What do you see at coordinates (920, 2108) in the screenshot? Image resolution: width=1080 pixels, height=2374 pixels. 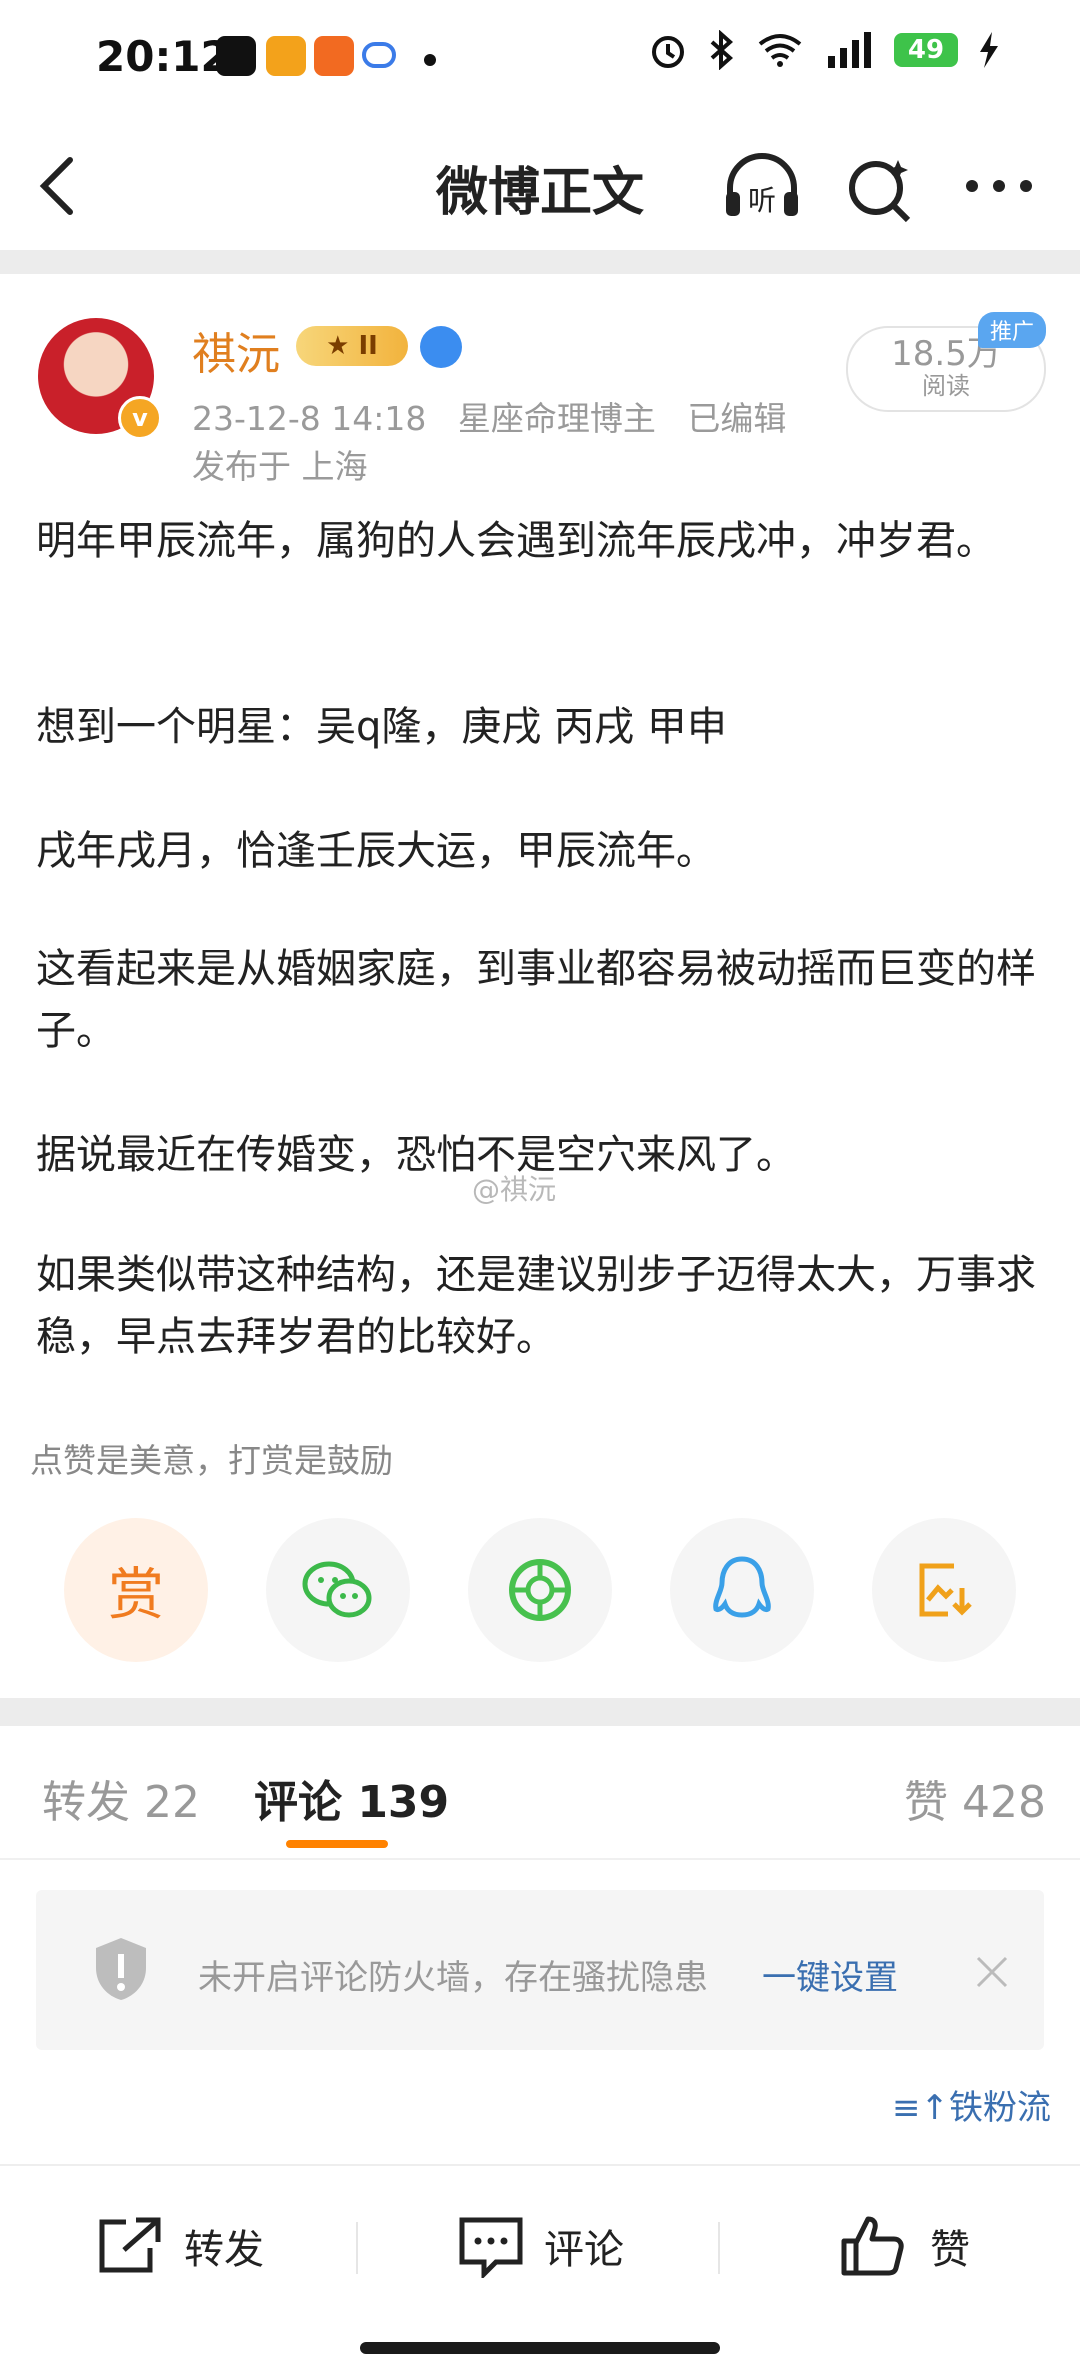 I see `sort-icon: ≡↑` at bounding box center [920, 2108].